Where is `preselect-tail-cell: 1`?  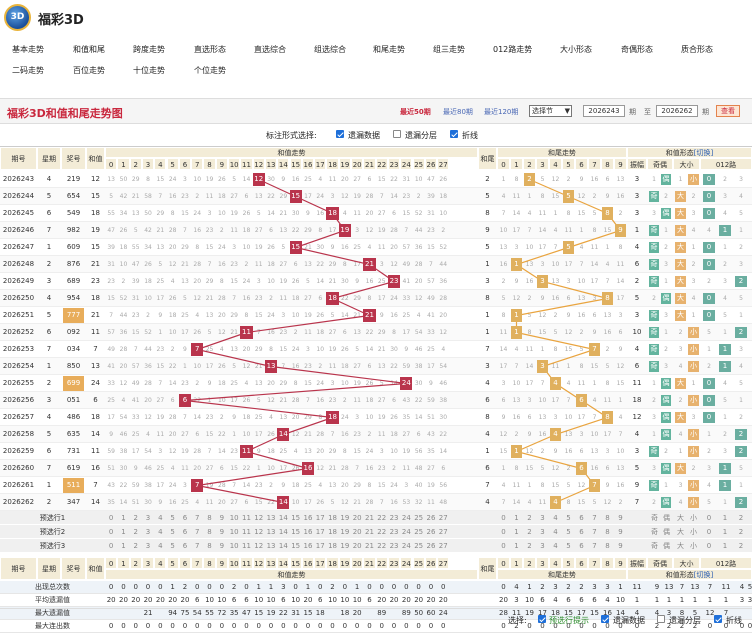 preselect-tail-cell: 1 is located at coordinates (516, 518).